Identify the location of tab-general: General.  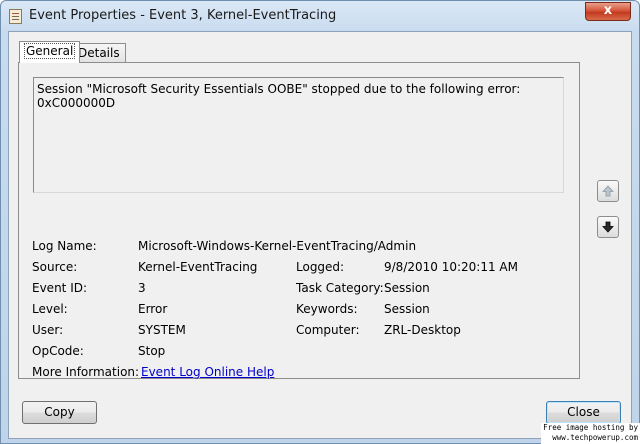
(50, 52).